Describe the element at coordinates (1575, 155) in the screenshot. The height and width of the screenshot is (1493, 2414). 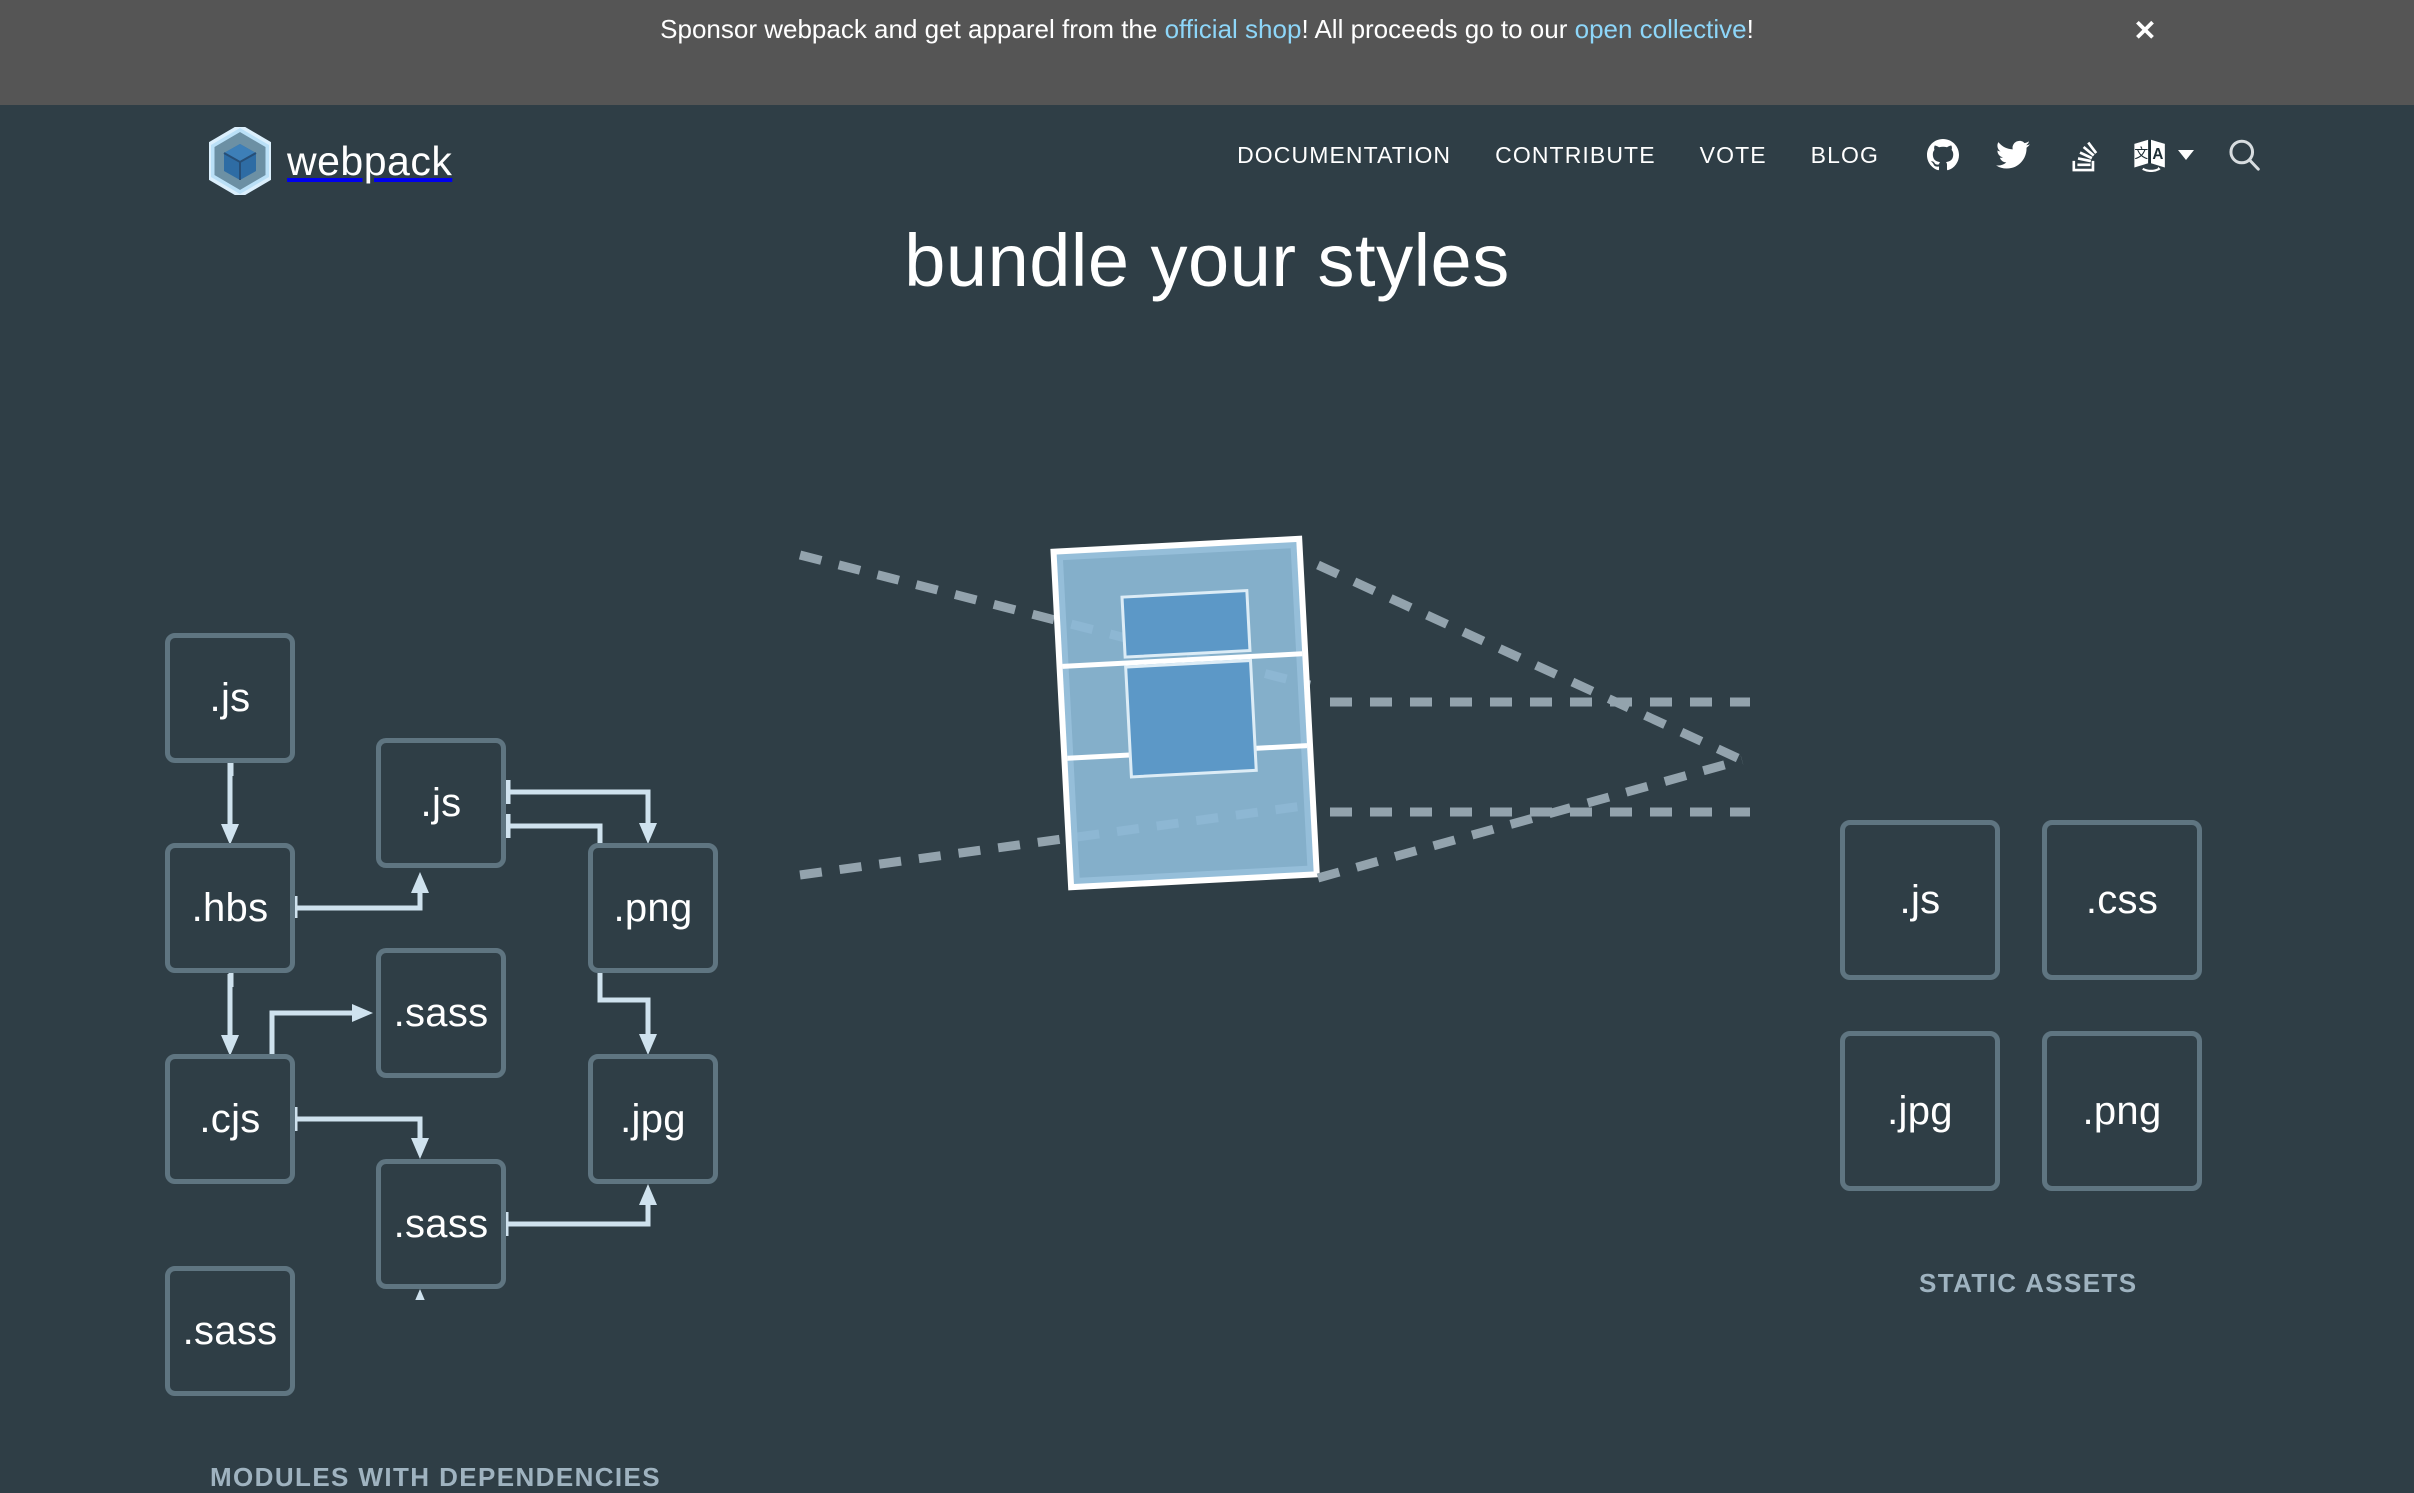
I see `nav-item-contribute: CONTRIBUTE` at that location.